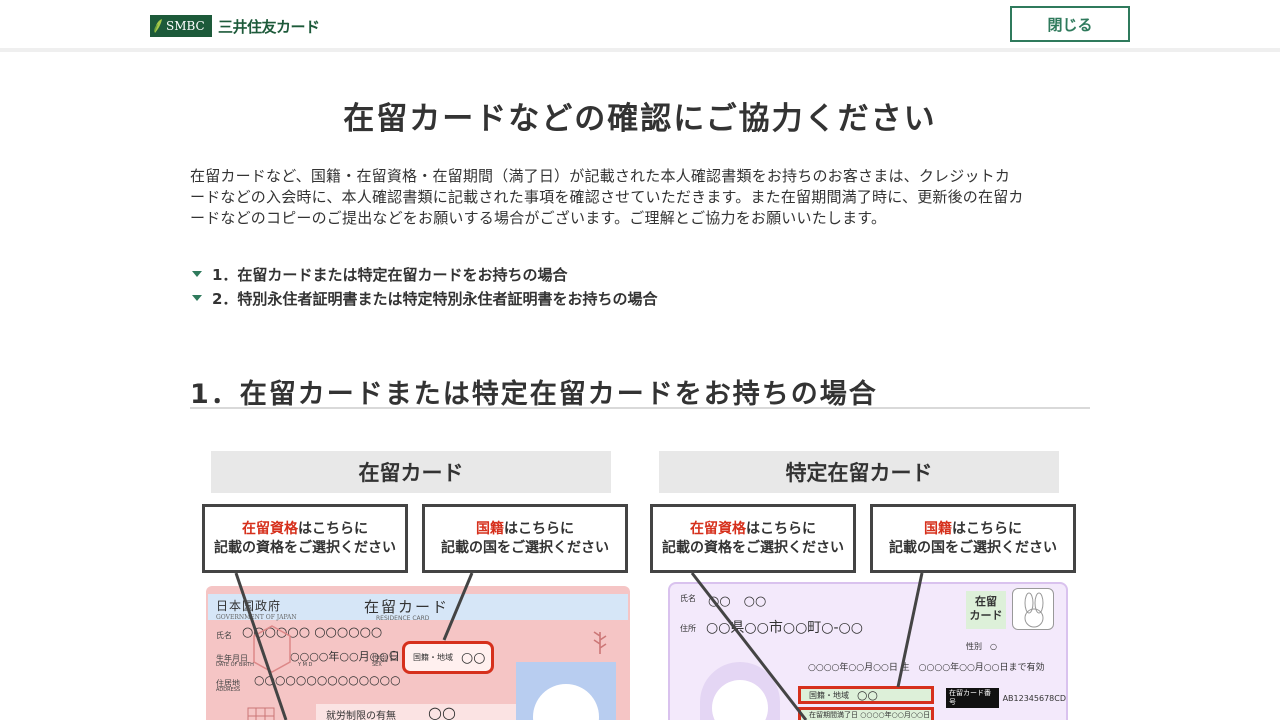 The image size is (1280, 720). Describe the element at coordinates (640, 274) in the screenshot. I see `anchor-link-section-1: 1．在留カードまたは特定在留カードをお持ちの場合` at that location.